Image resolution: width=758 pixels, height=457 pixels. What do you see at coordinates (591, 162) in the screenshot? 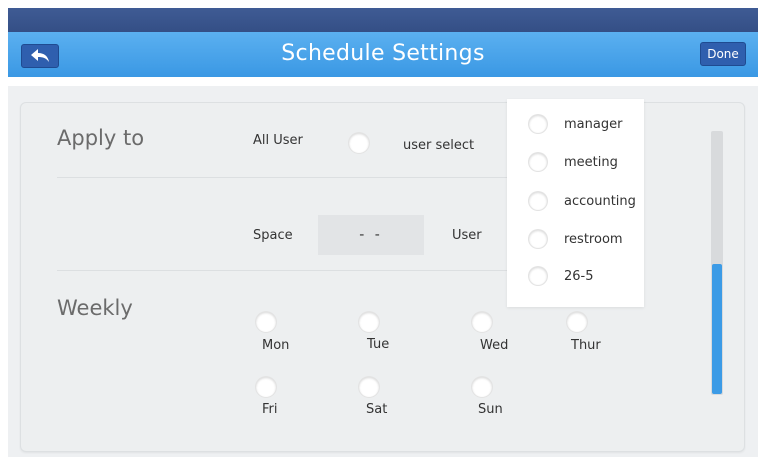
I see `option-label: meeting` at bounding box center [591, 162].